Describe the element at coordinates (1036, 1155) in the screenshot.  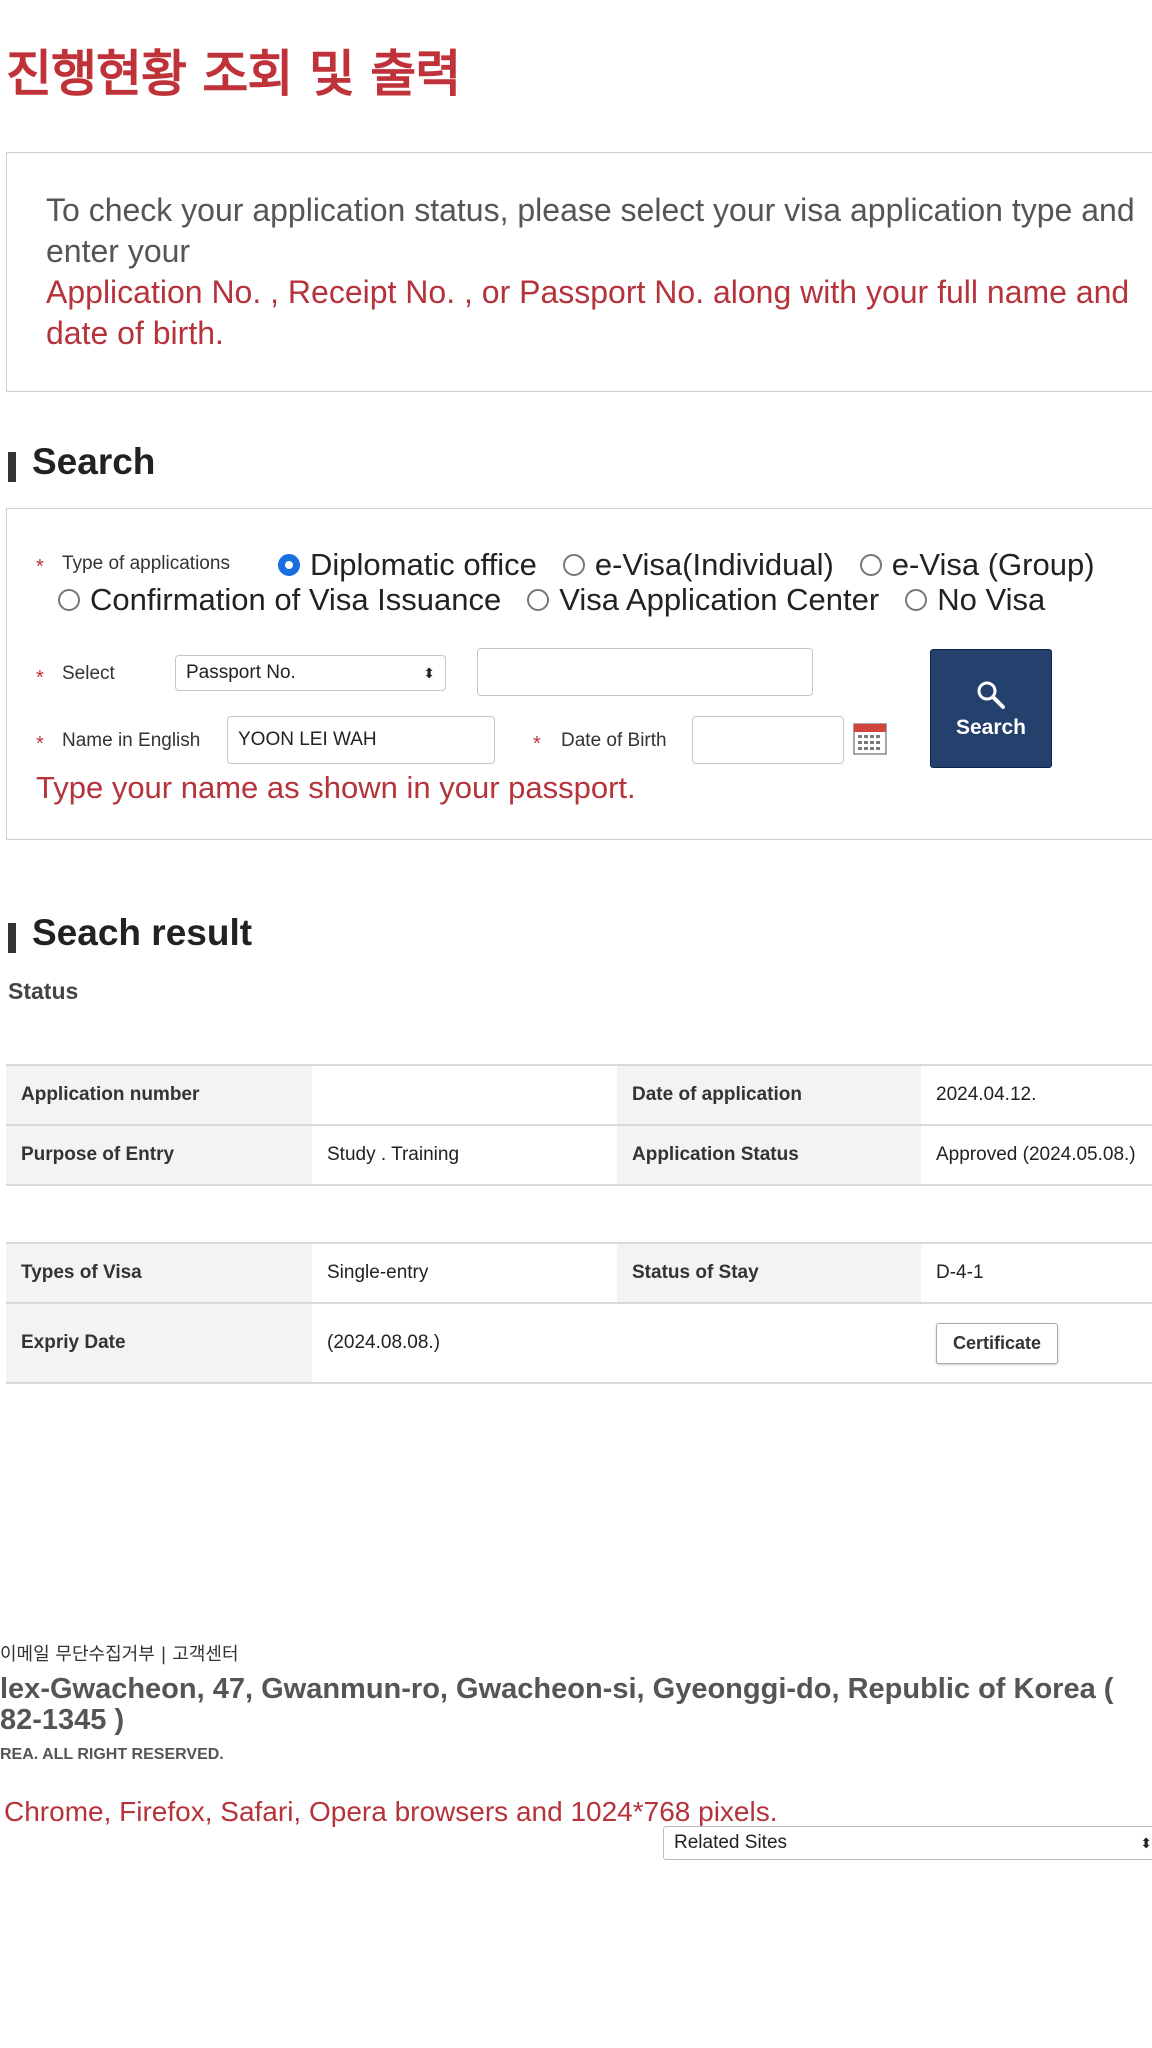
I see `table-cell: Approved (2024.05.08.)` at that location.